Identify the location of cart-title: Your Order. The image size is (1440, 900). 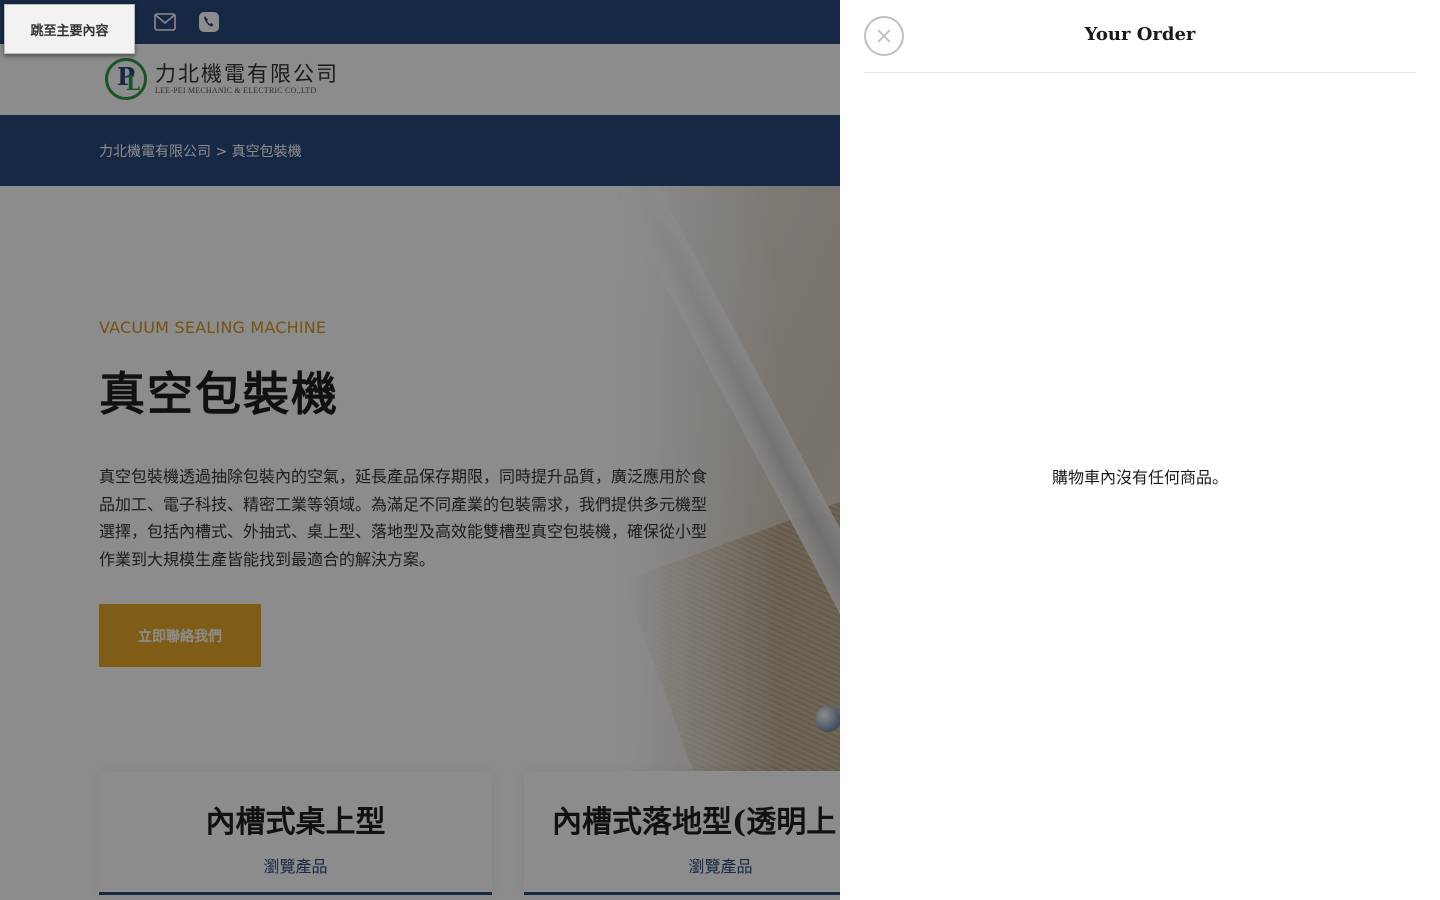
(1140, 34).